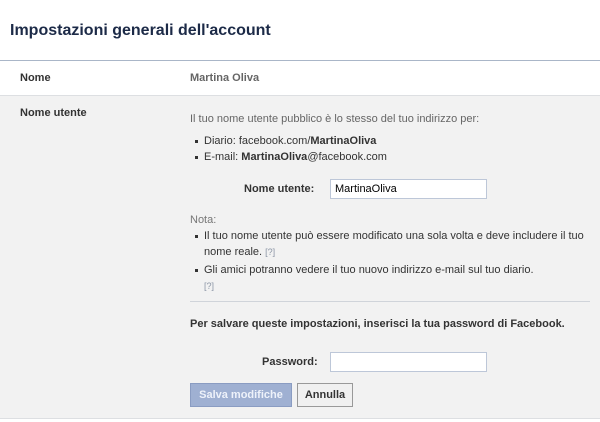  What do you see at coordinates (53, 113) in the screenshot?
I see `username-label: Nome utente` at bounding box center [53, 113].